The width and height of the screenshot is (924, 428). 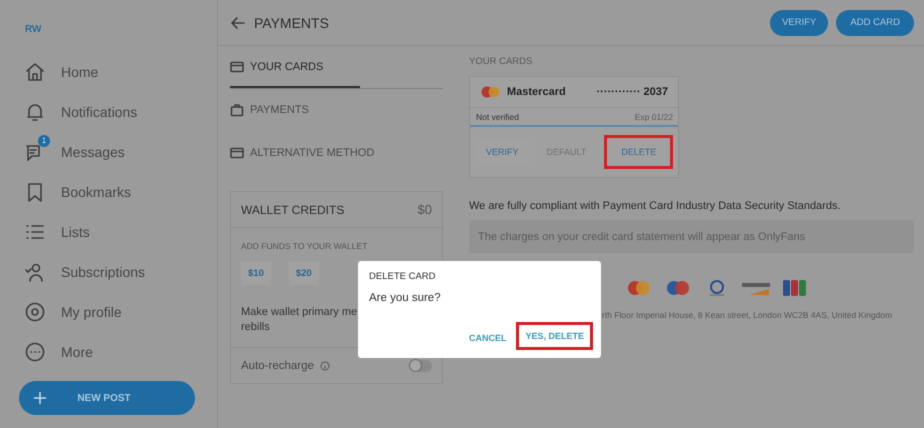 What do you see at coordinates (299, 312) in the screenshot?
I see `primary-method-text: Make wallet primary me` at bounding box center [299, 312].